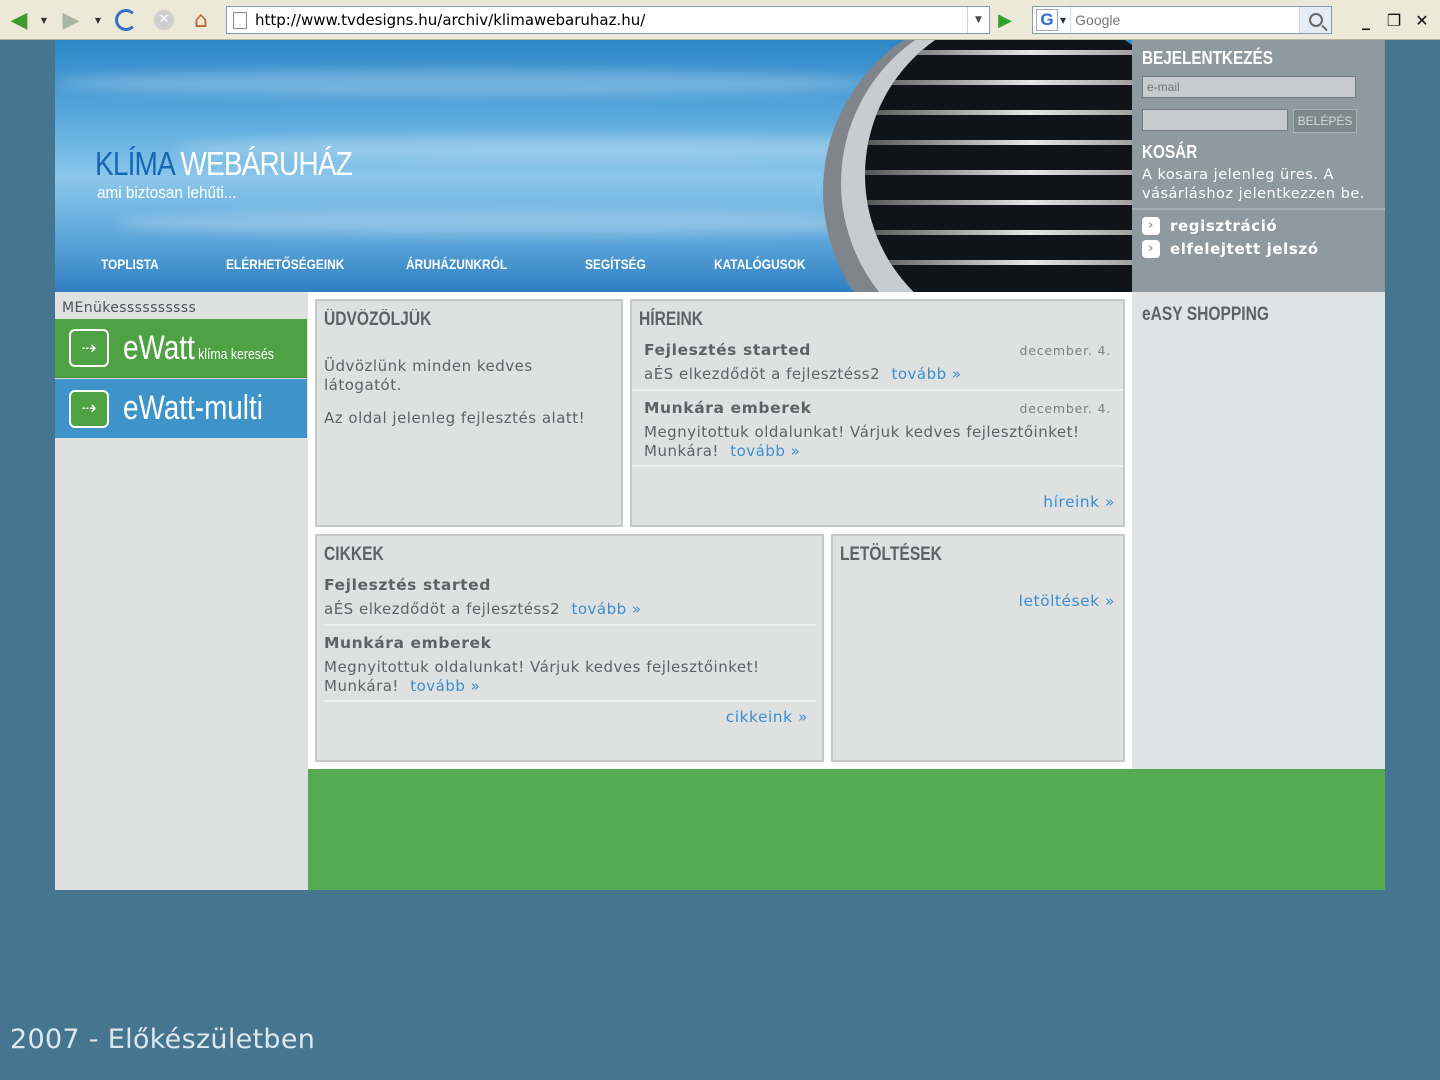 Image resolution: width=1440 pixels, height=1080 pixels. I want to click on email-field, so click(1249, 87).